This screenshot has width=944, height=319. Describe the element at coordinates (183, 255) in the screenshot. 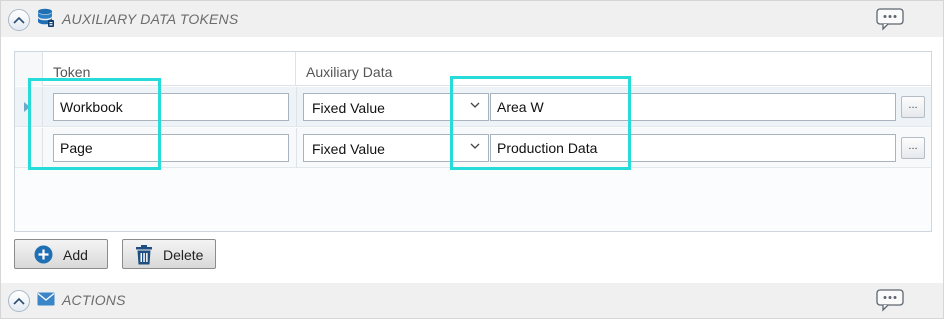

I see `delete-button-label: Delete` at that location.